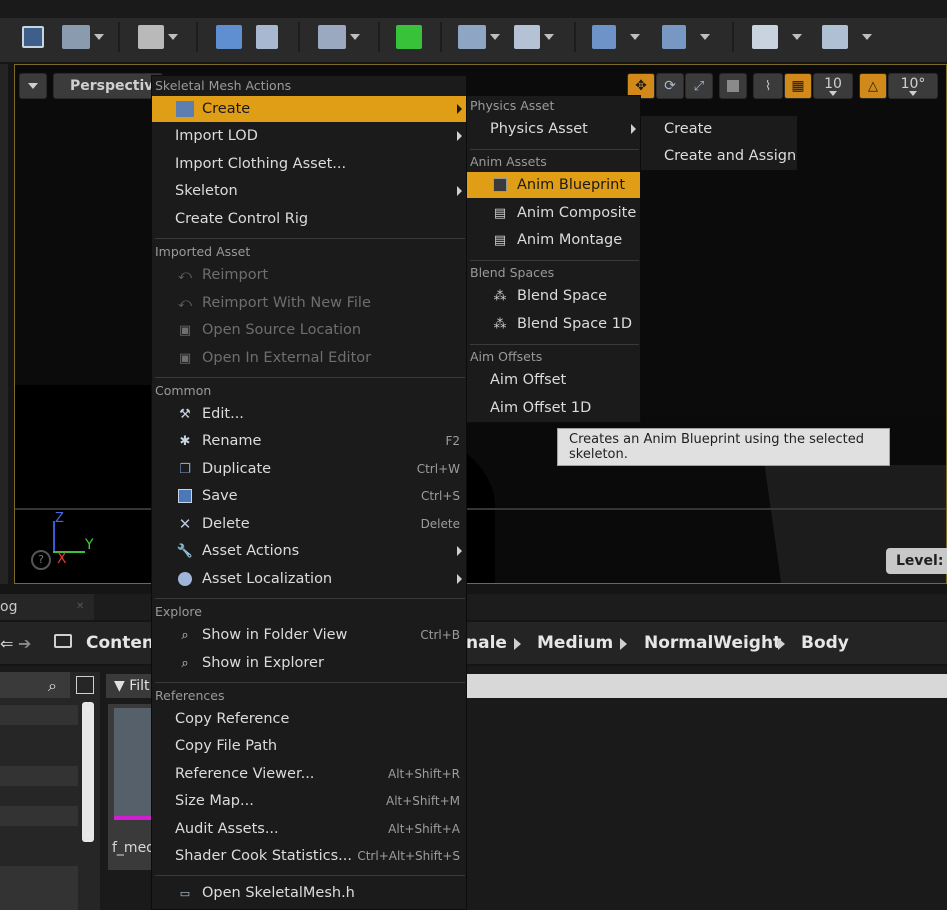  What do you see at coordinates (479, 37) in the screenshot?
I see `blueprints-button` at bounding box center [479, 37].